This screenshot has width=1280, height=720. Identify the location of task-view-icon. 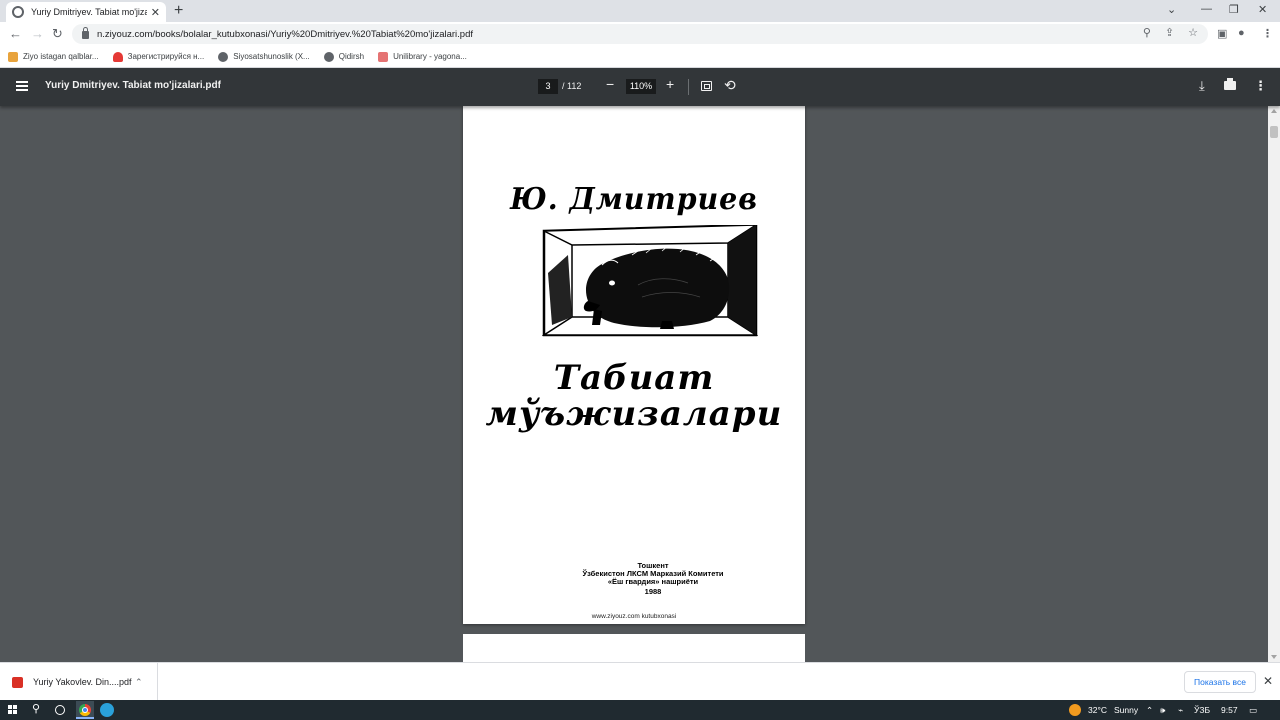
(60, 710).